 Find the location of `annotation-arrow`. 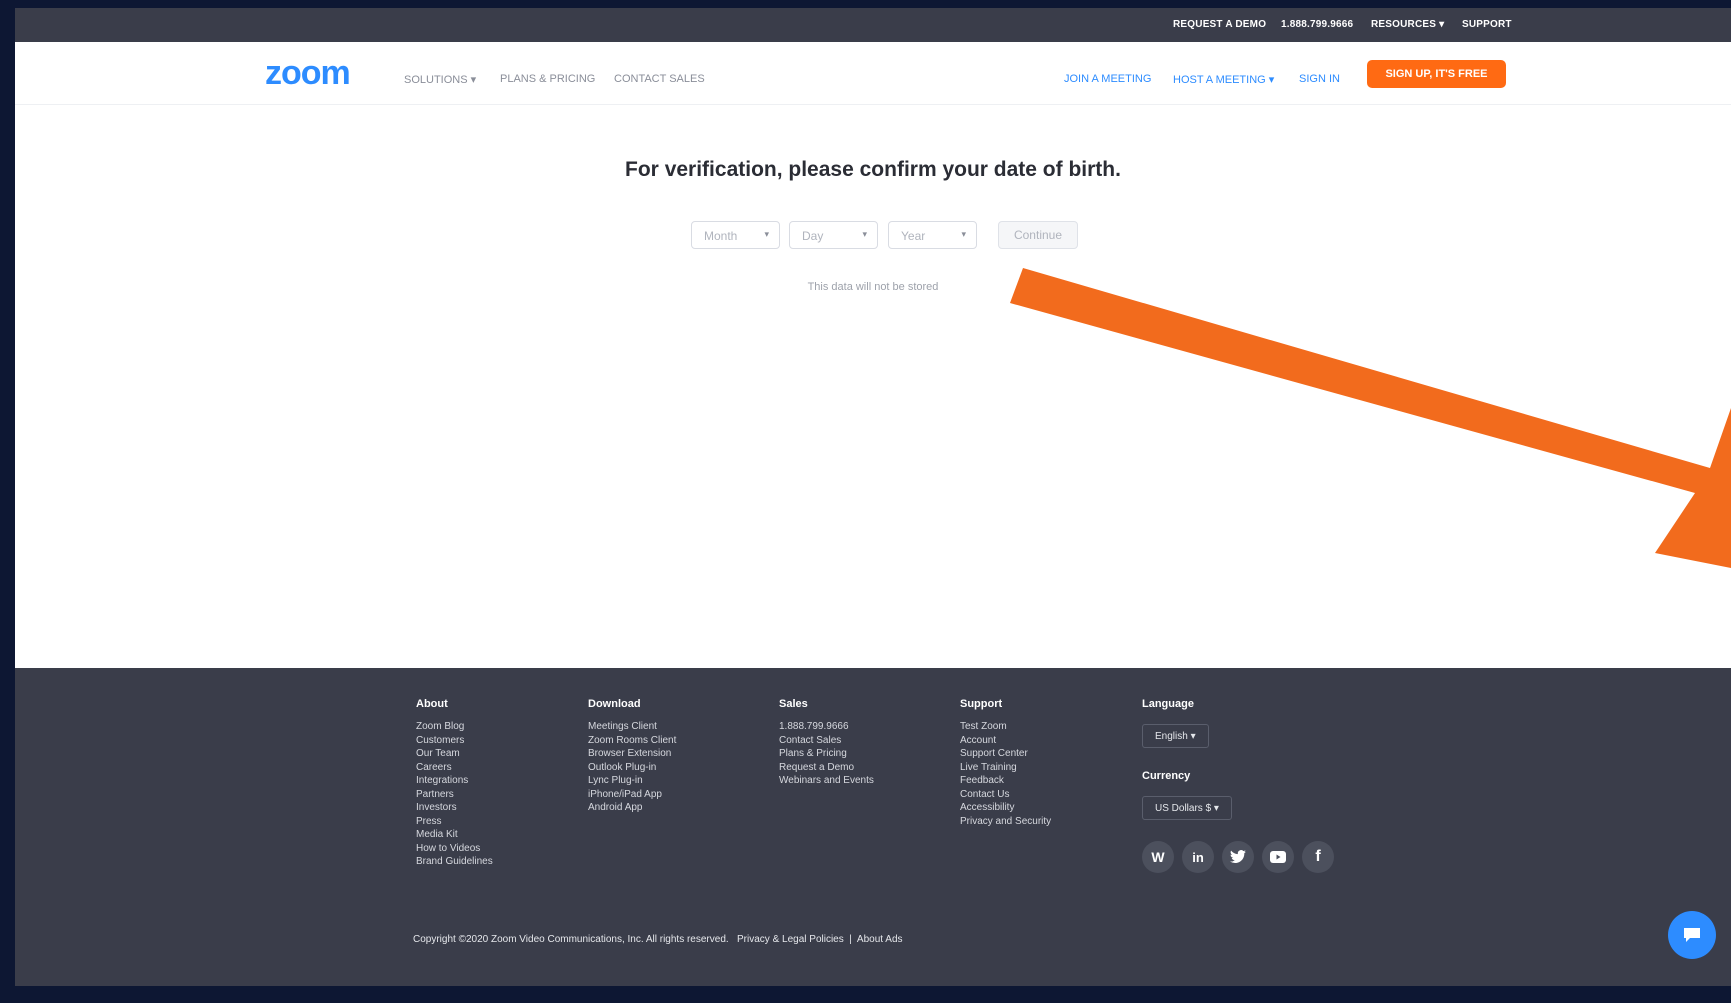

annotation-arrow is located at coordinates (1370, 418).